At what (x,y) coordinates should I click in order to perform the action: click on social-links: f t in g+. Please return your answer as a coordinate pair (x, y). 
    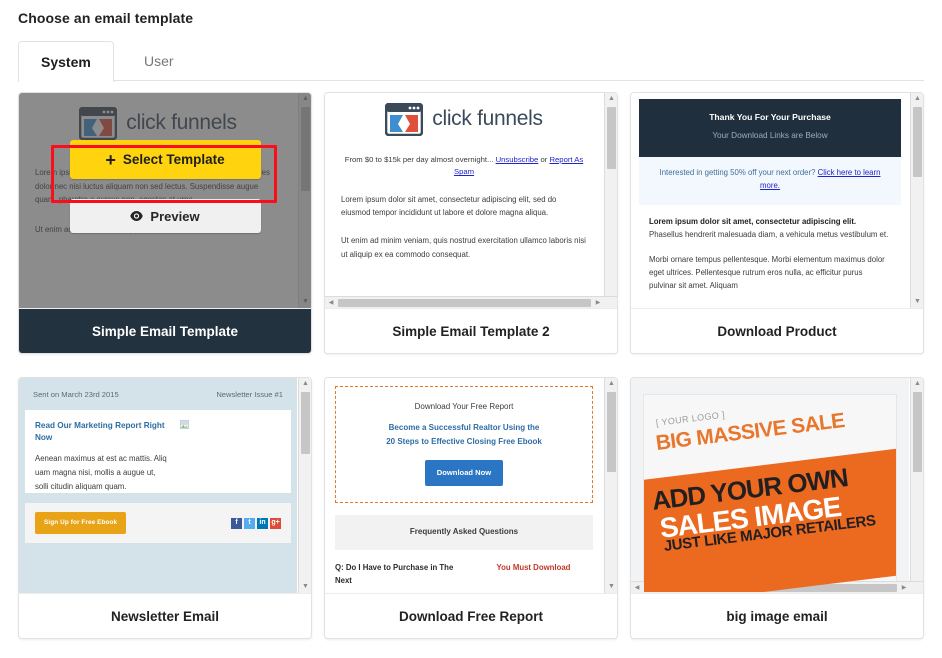
    Looking at the image, I should click on (256, 523).